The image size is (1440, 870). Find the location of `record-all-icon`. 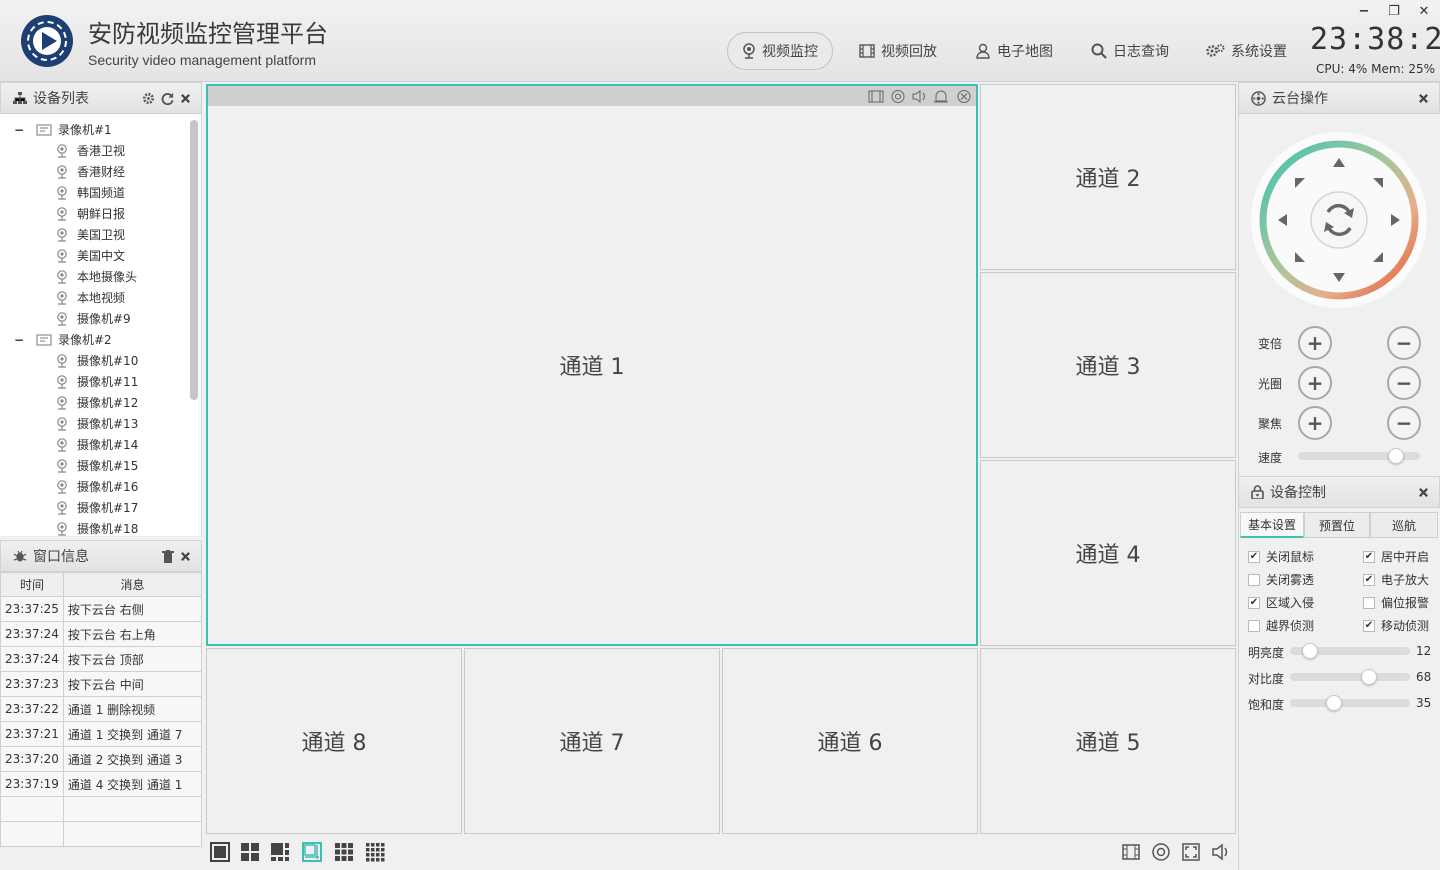

record-all-icon is located at coordinates (1131, 852).